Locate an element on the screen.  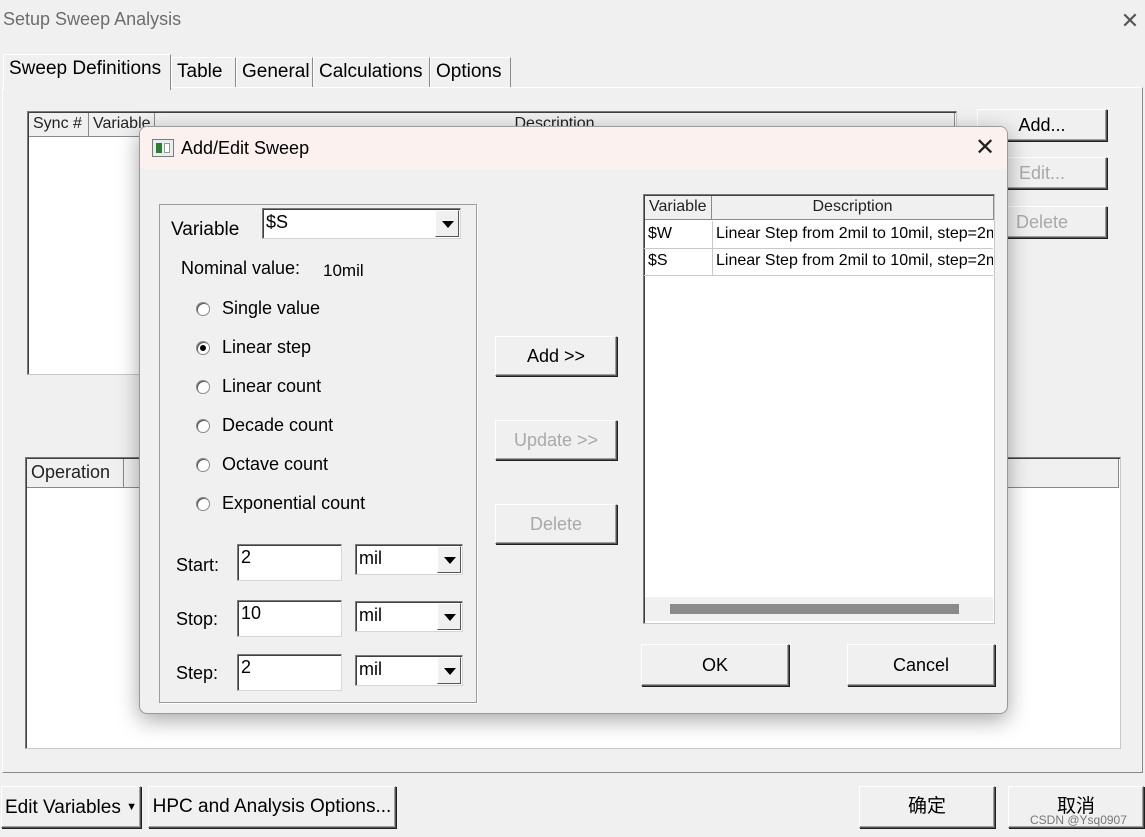
edit-variables-button: Edit Variables ▼ is located at coordinates (71, 807).